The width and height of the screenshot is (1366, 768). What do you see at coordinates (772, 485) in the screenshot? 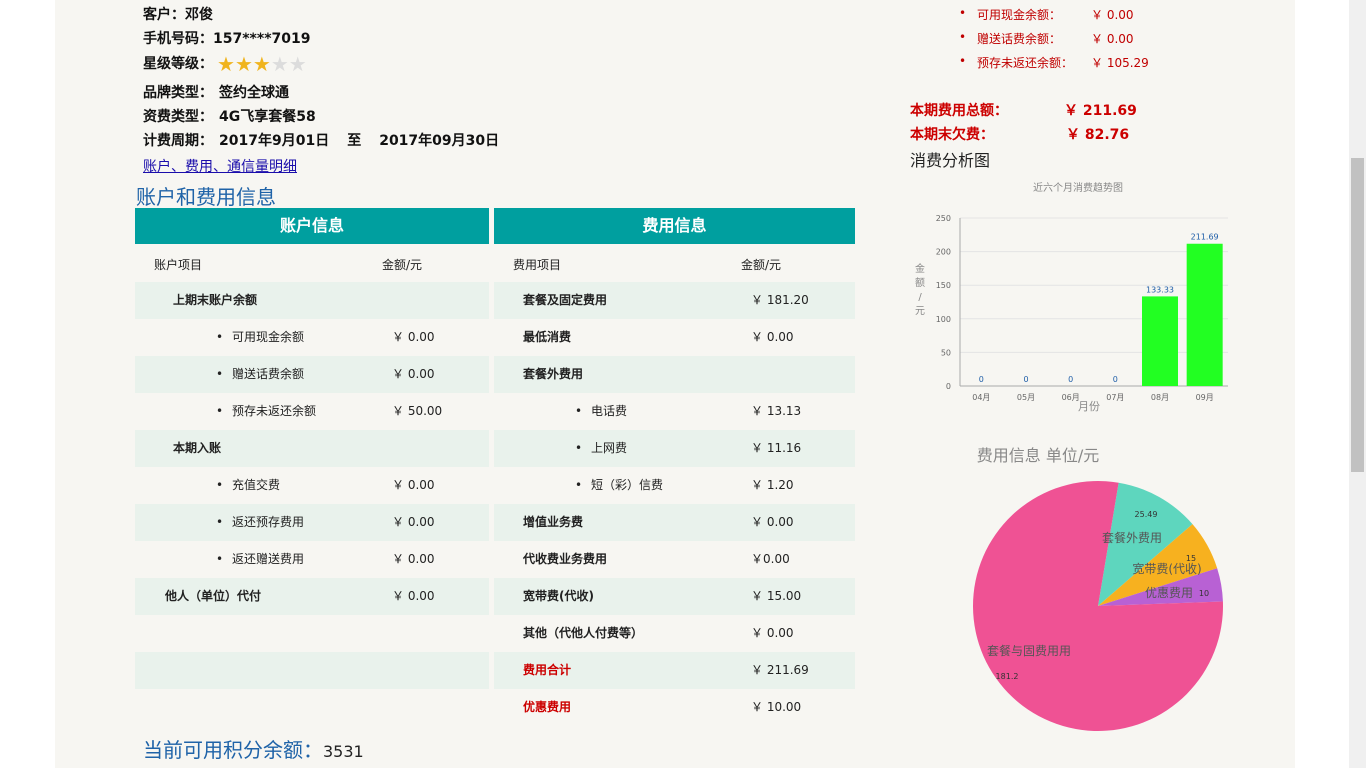
I see `fee-item-value: ￥ 1.20` at bounding box center [772, 485].